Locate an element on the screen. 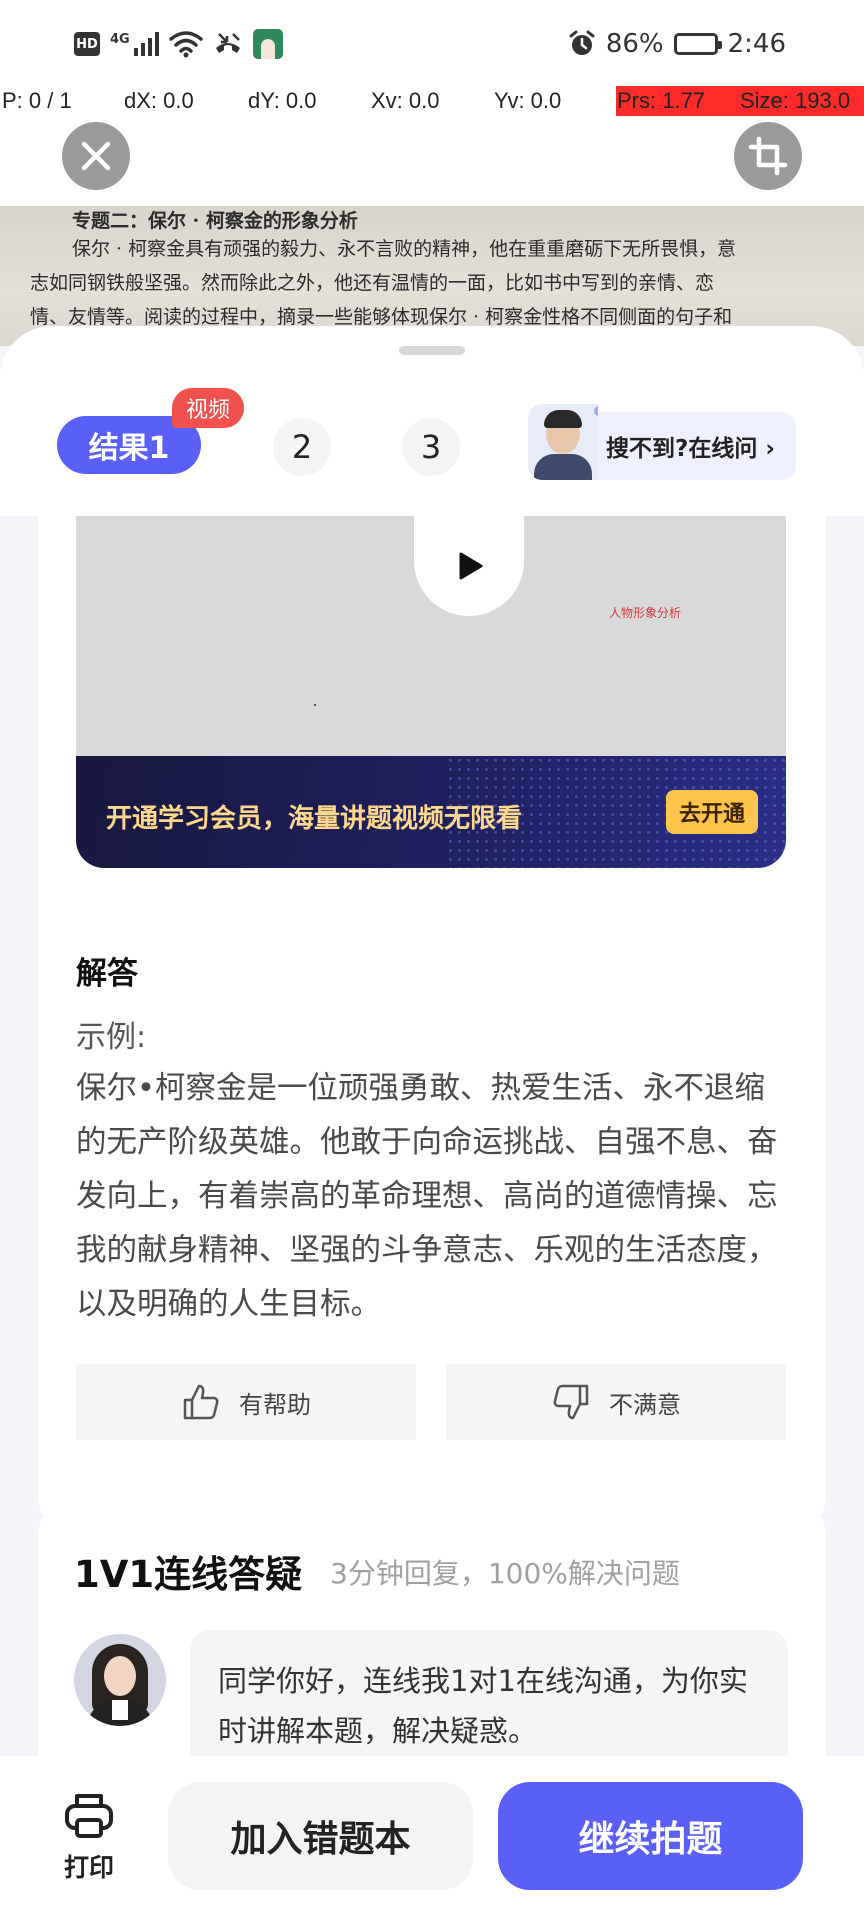 This screenshot has height=1920, width=864. play-icon is located at coordinates (471, 566).